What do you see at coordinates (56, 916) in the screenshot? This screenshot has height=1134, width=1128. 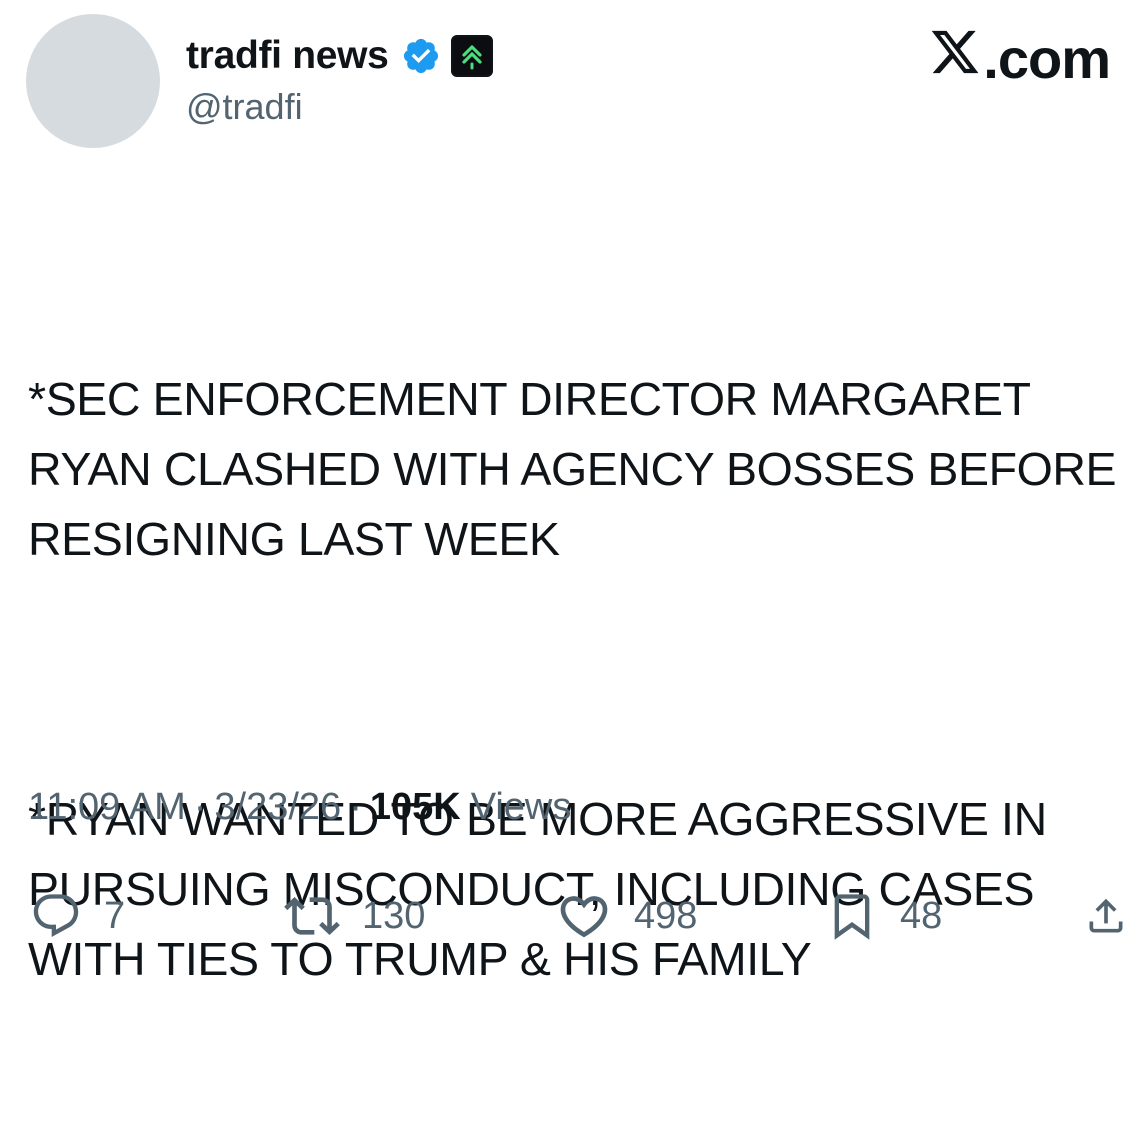 I see `reply-bubble-icon` at bounding box center [56, 916].